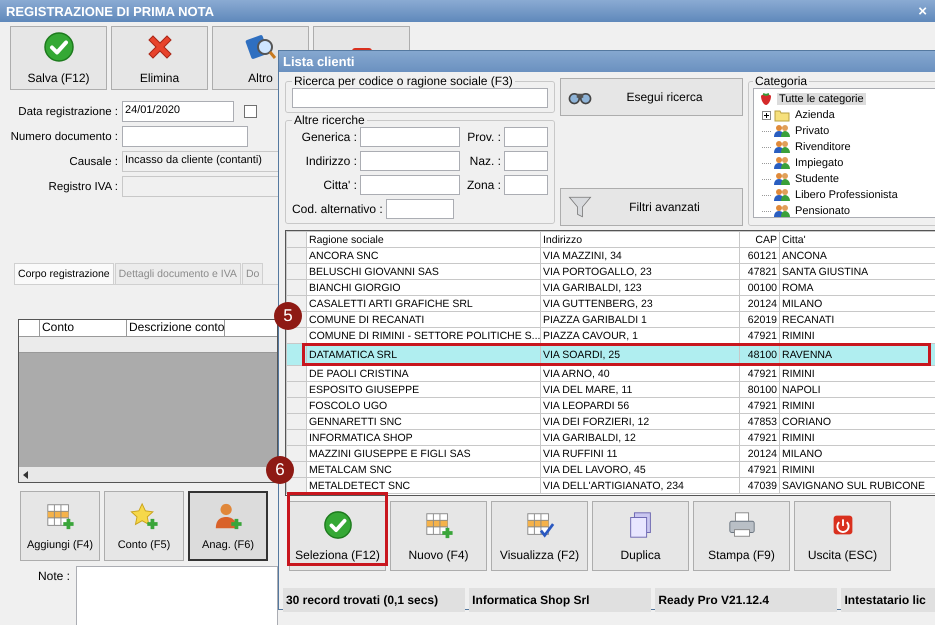 This screenshot has height=625, width=935. Describe the element at coordinates (60, 526) in the screenshot. I see `action-button: Aggiungi (F4)` at that location.